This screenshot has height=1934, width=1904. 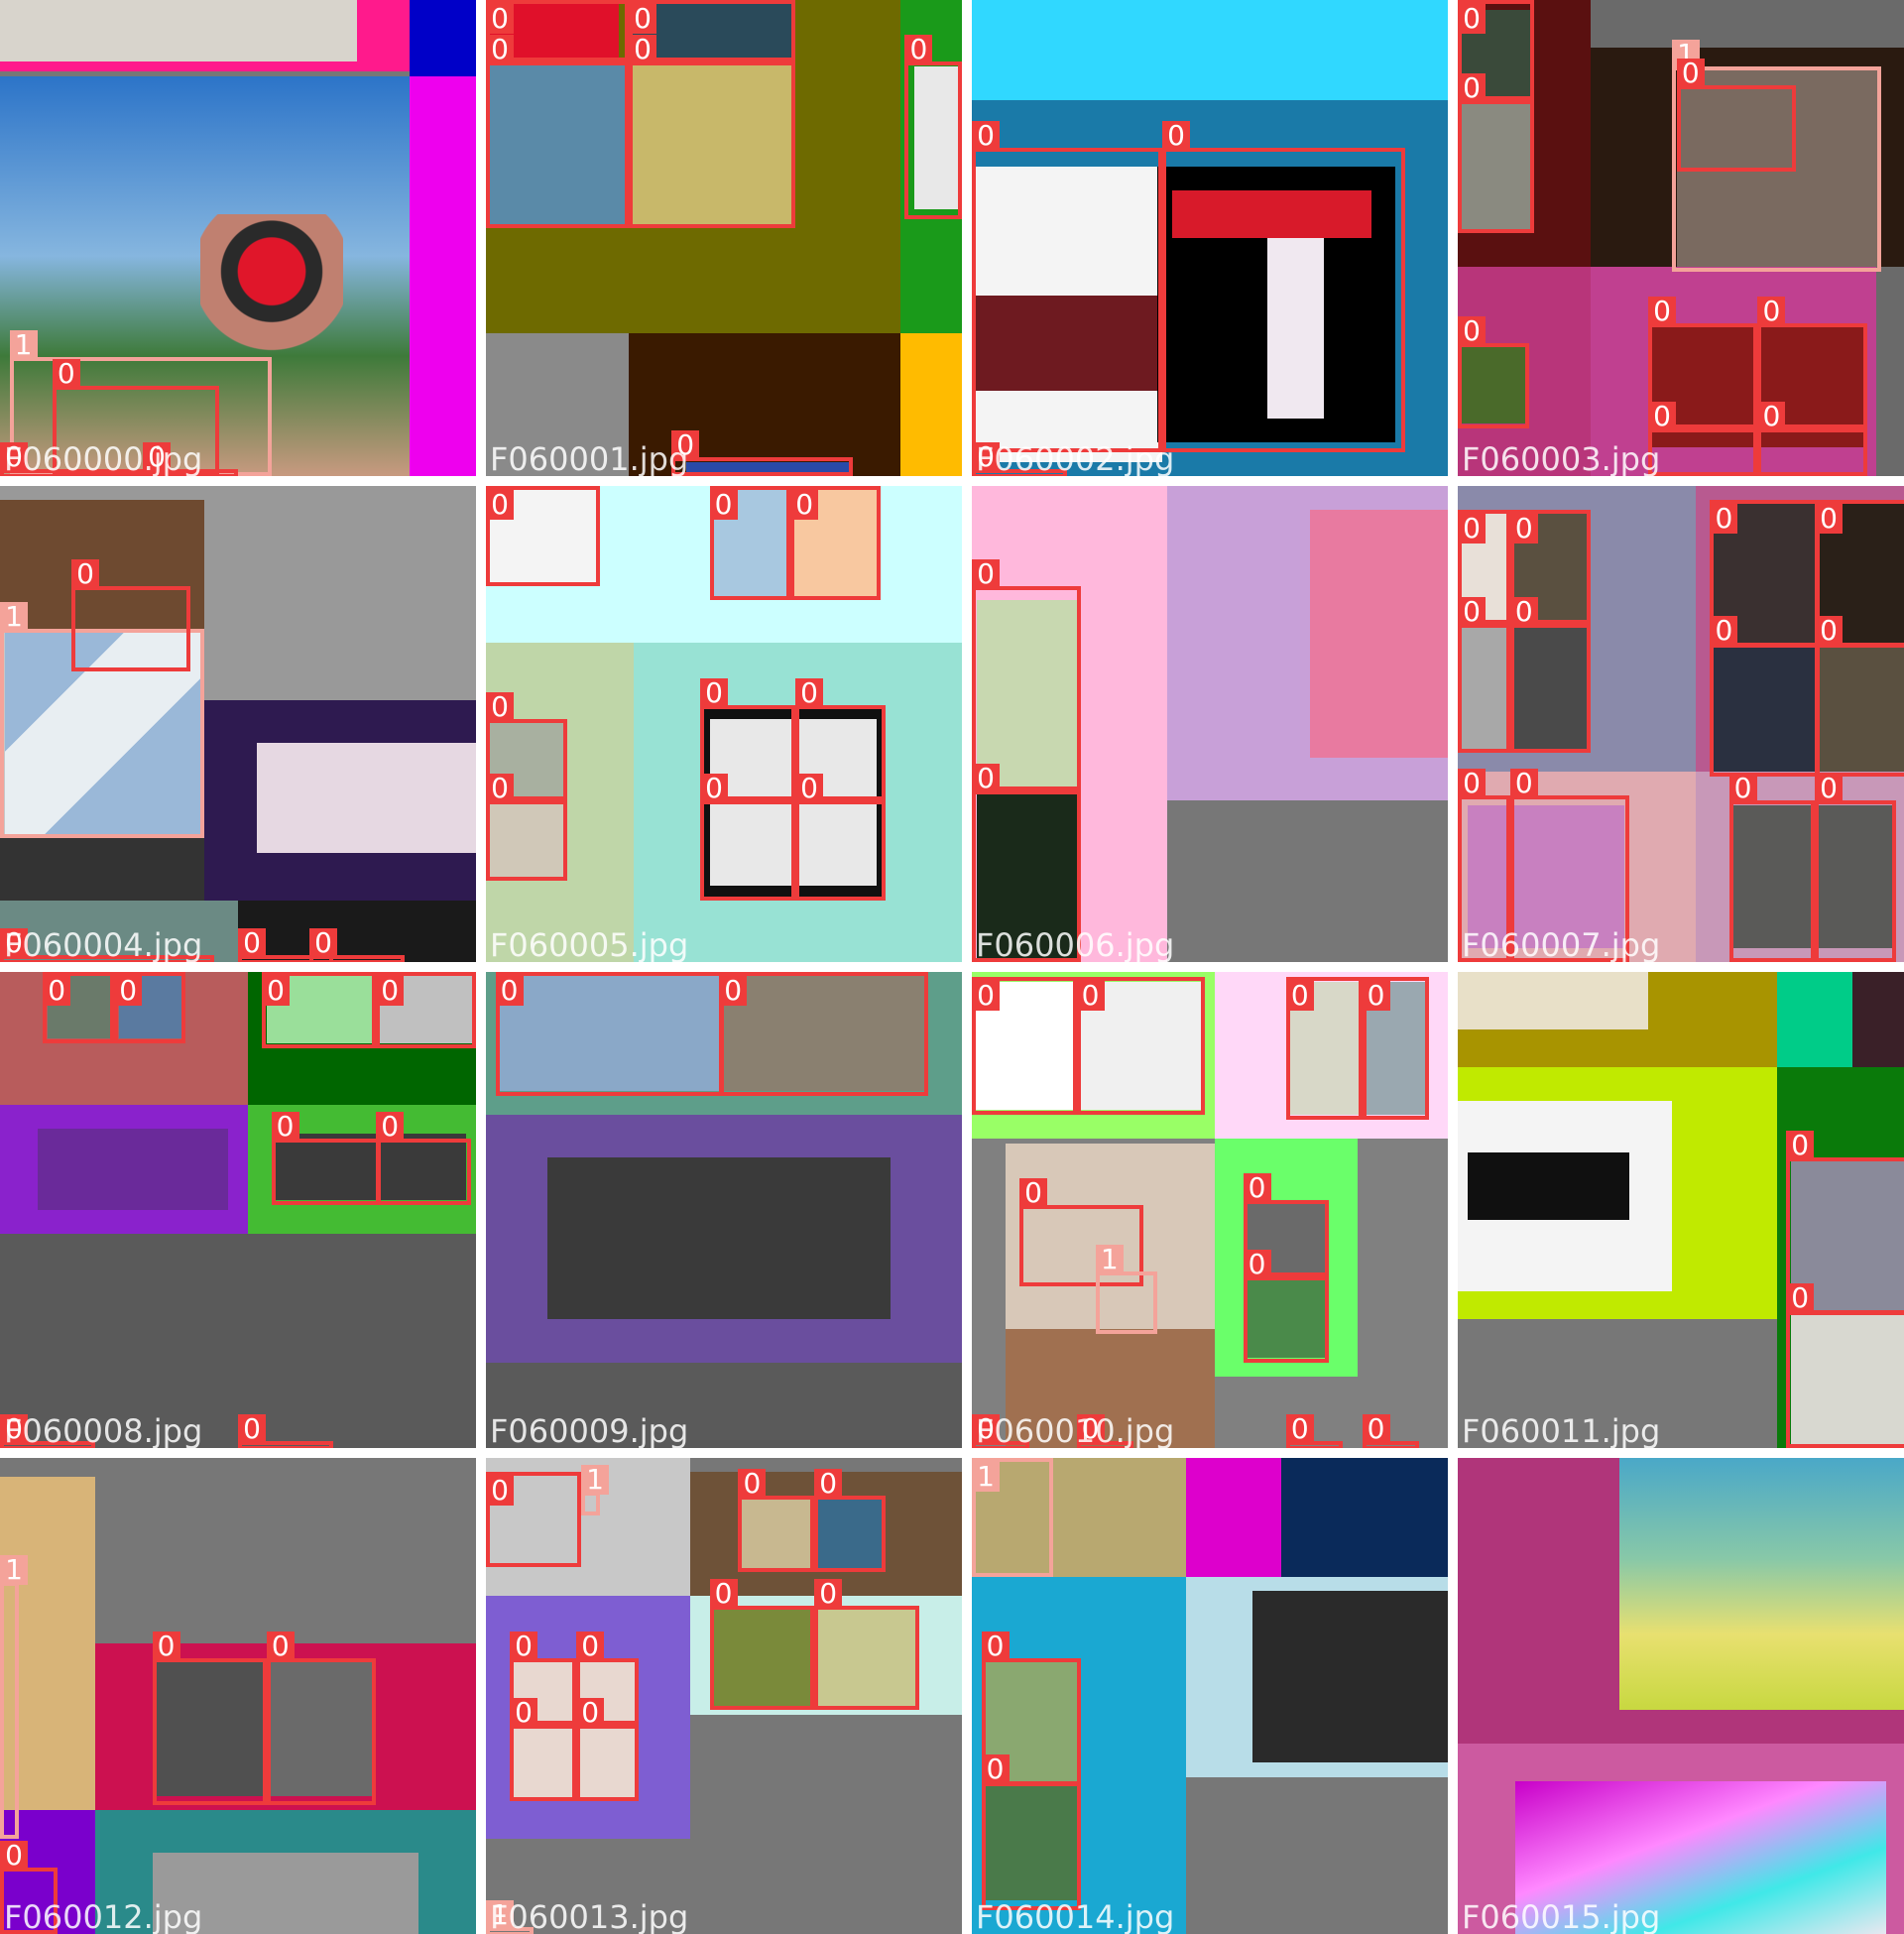 I want to click on mosaic-tile: 0 0 0 0 0 0 0 0 0 0 0 0 F060007.jpg, so click(x=1681, y=724).